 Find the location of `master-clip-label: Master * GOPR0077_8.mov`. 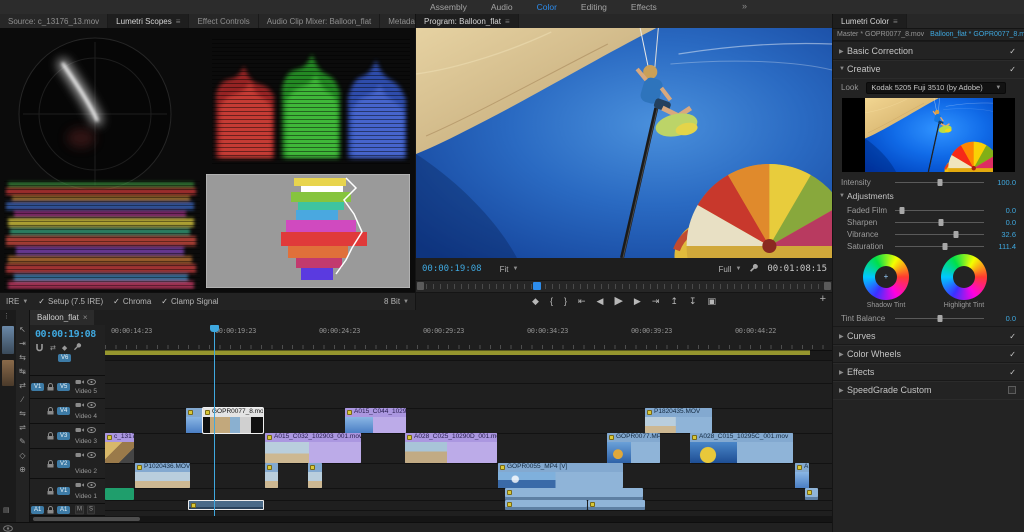

master-clip-label: Master * GOPR0077_8.mov is located at coordinates (880, 34).